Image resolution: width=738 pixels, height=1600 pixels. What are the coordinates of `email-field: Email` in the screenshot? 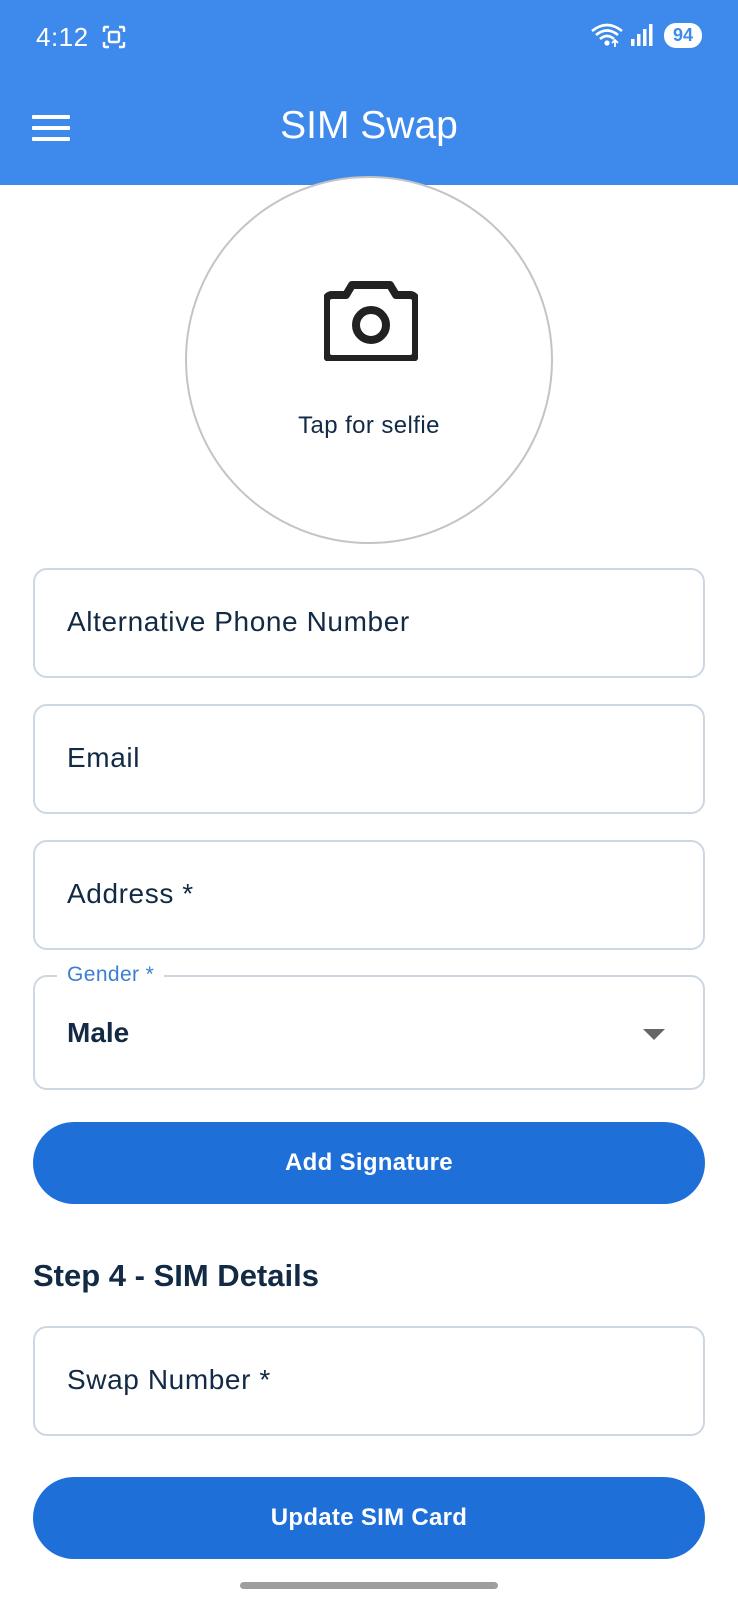 It's located at (369, 759).